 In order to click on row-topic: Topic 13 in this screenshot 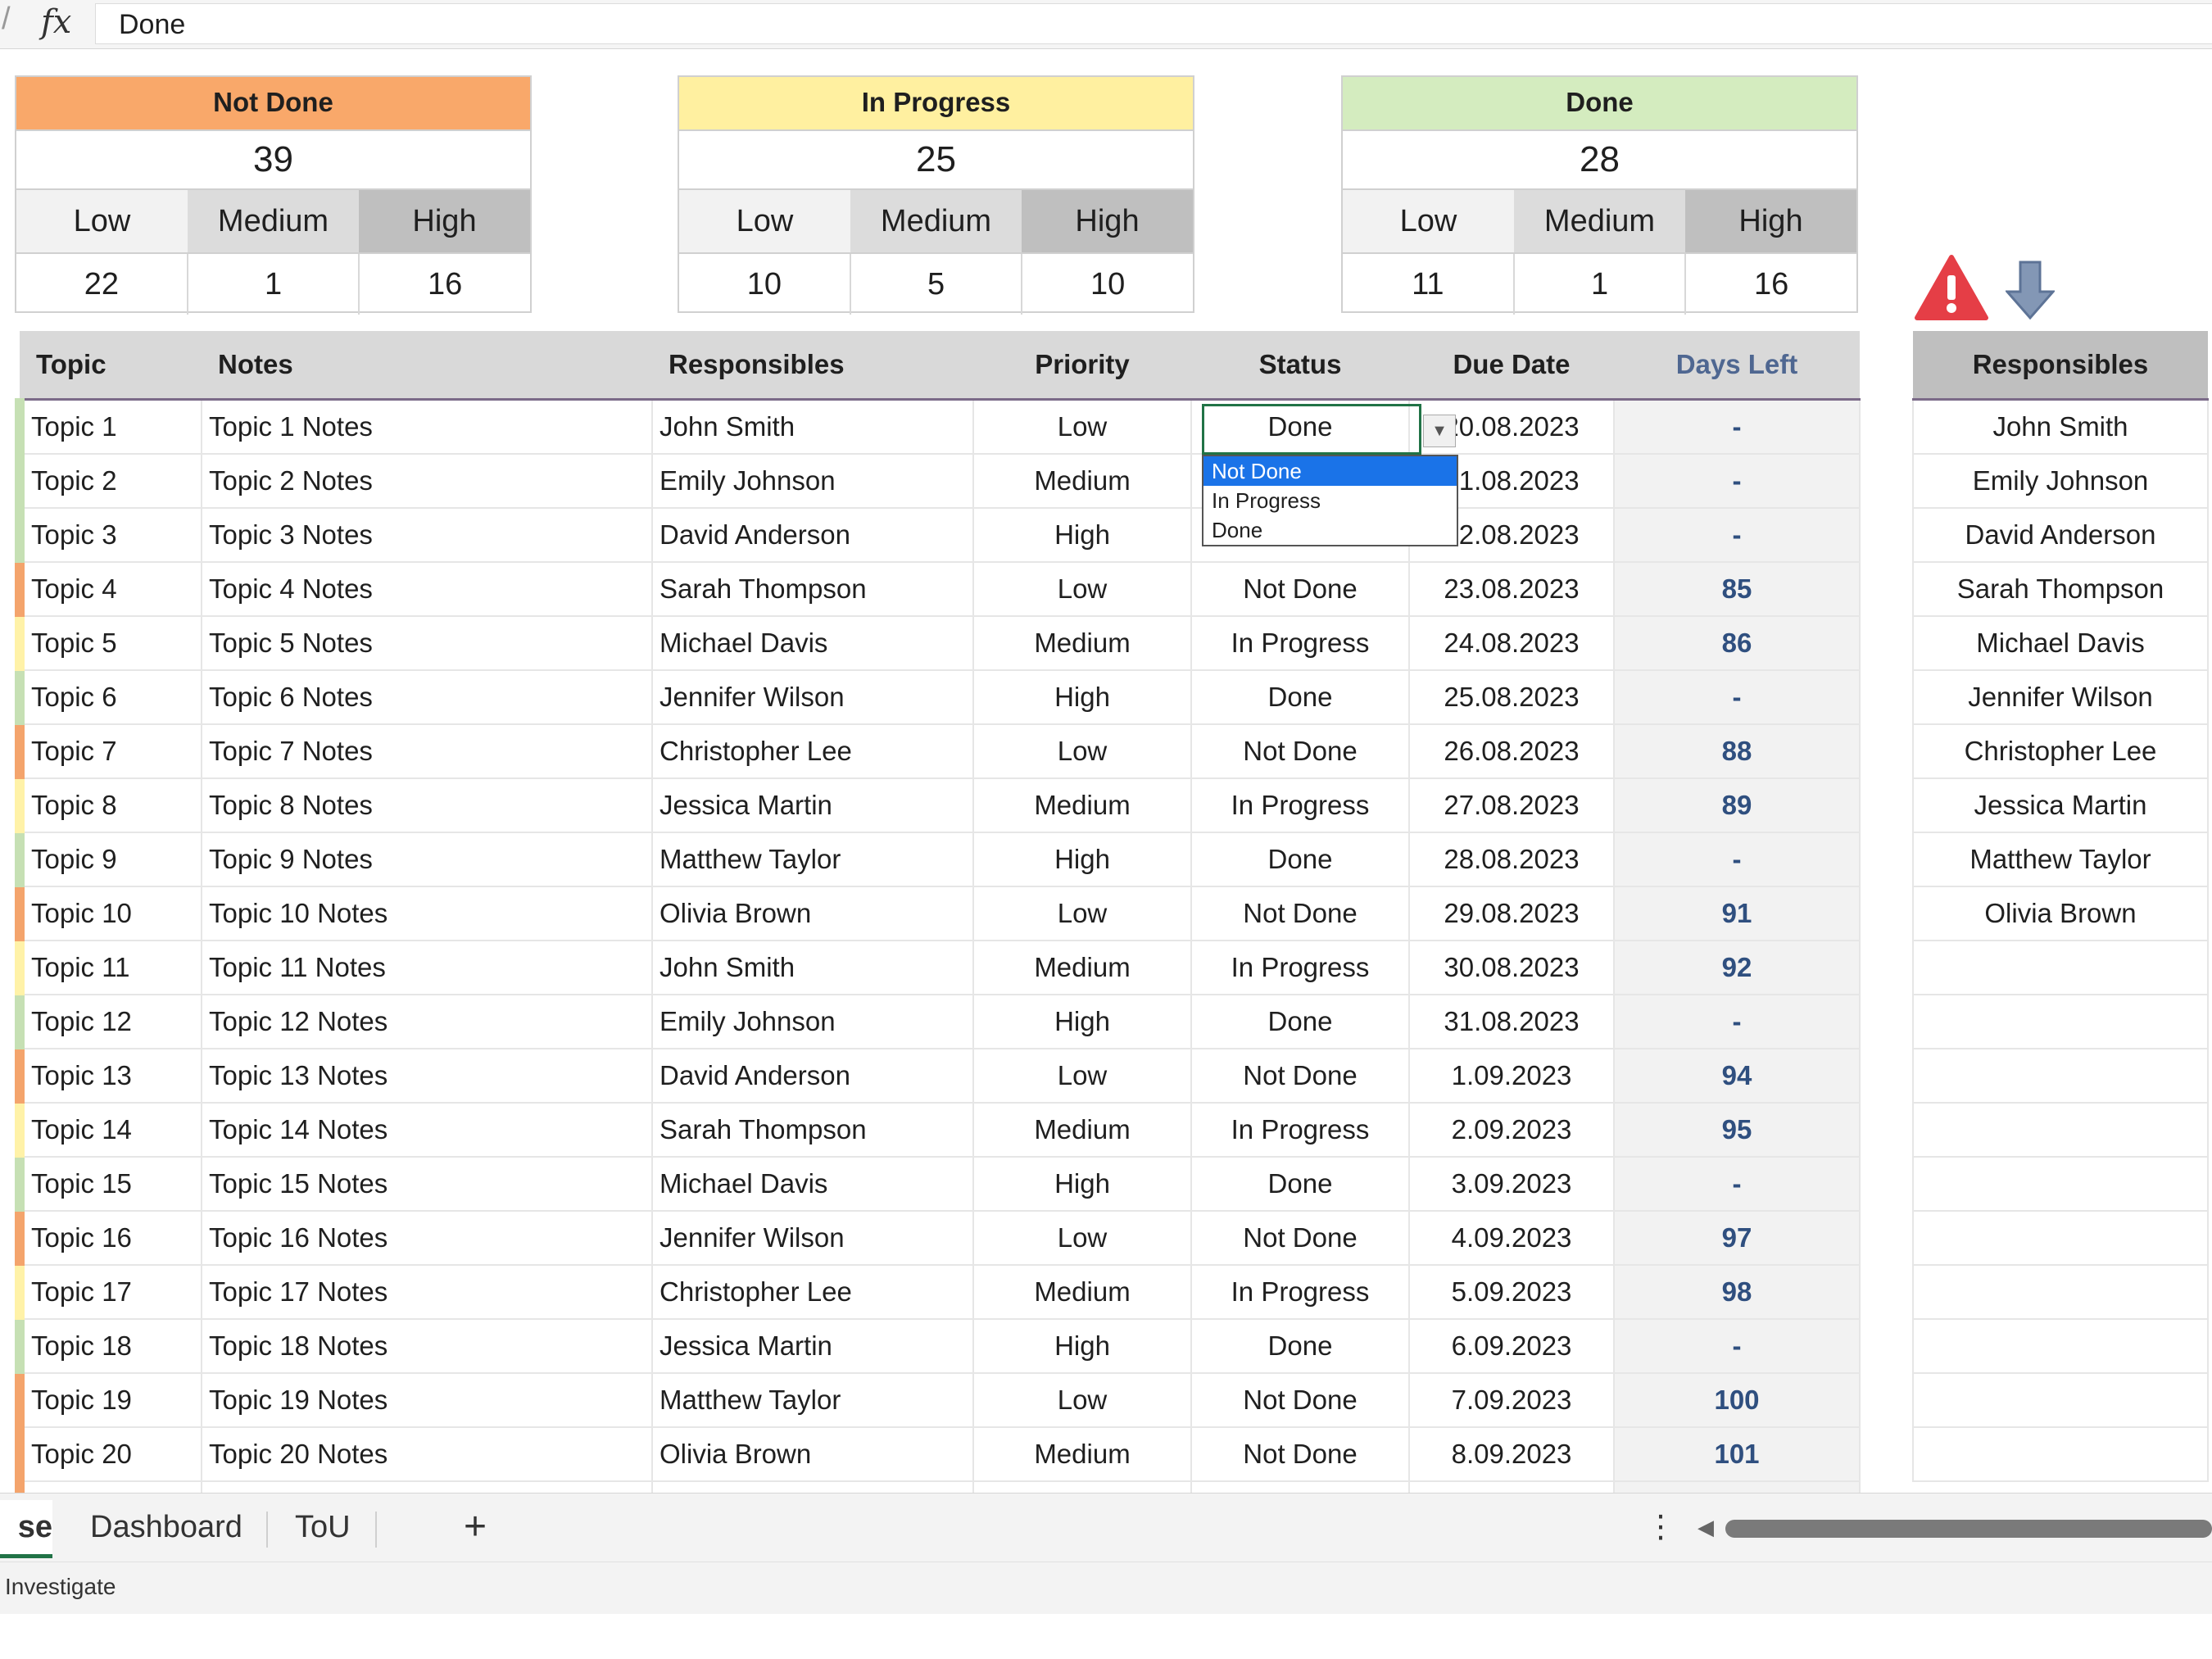, I will do `click(108, 1076)`.